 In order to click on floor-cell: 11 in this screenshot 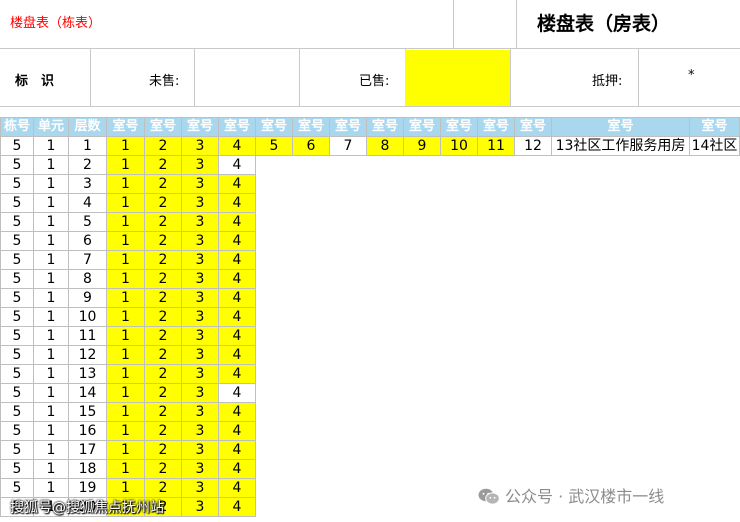, I will do `click(87, 336)`.